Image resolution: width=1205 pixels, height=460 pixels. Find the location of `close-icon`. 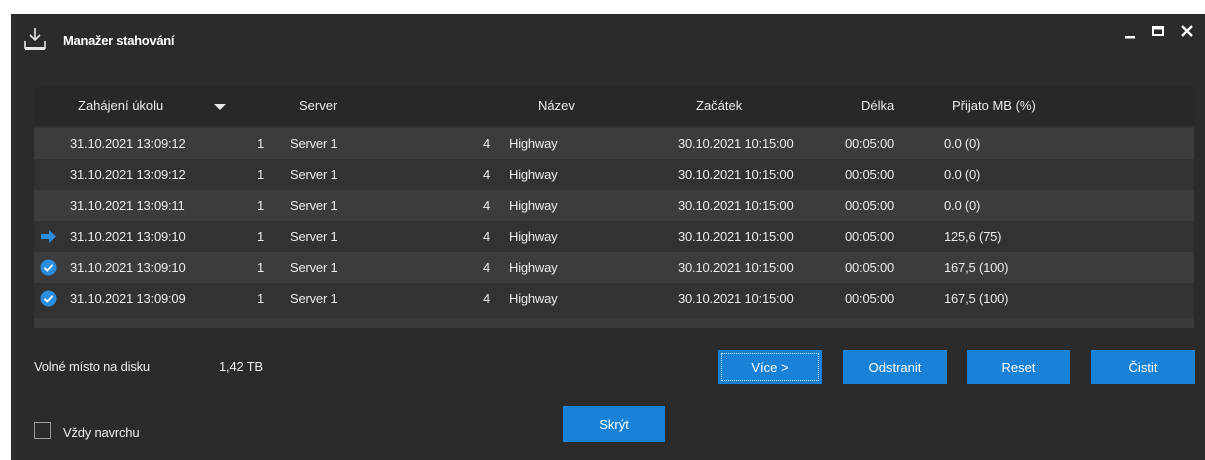

close-icon is located at coordinates (1187, 31).